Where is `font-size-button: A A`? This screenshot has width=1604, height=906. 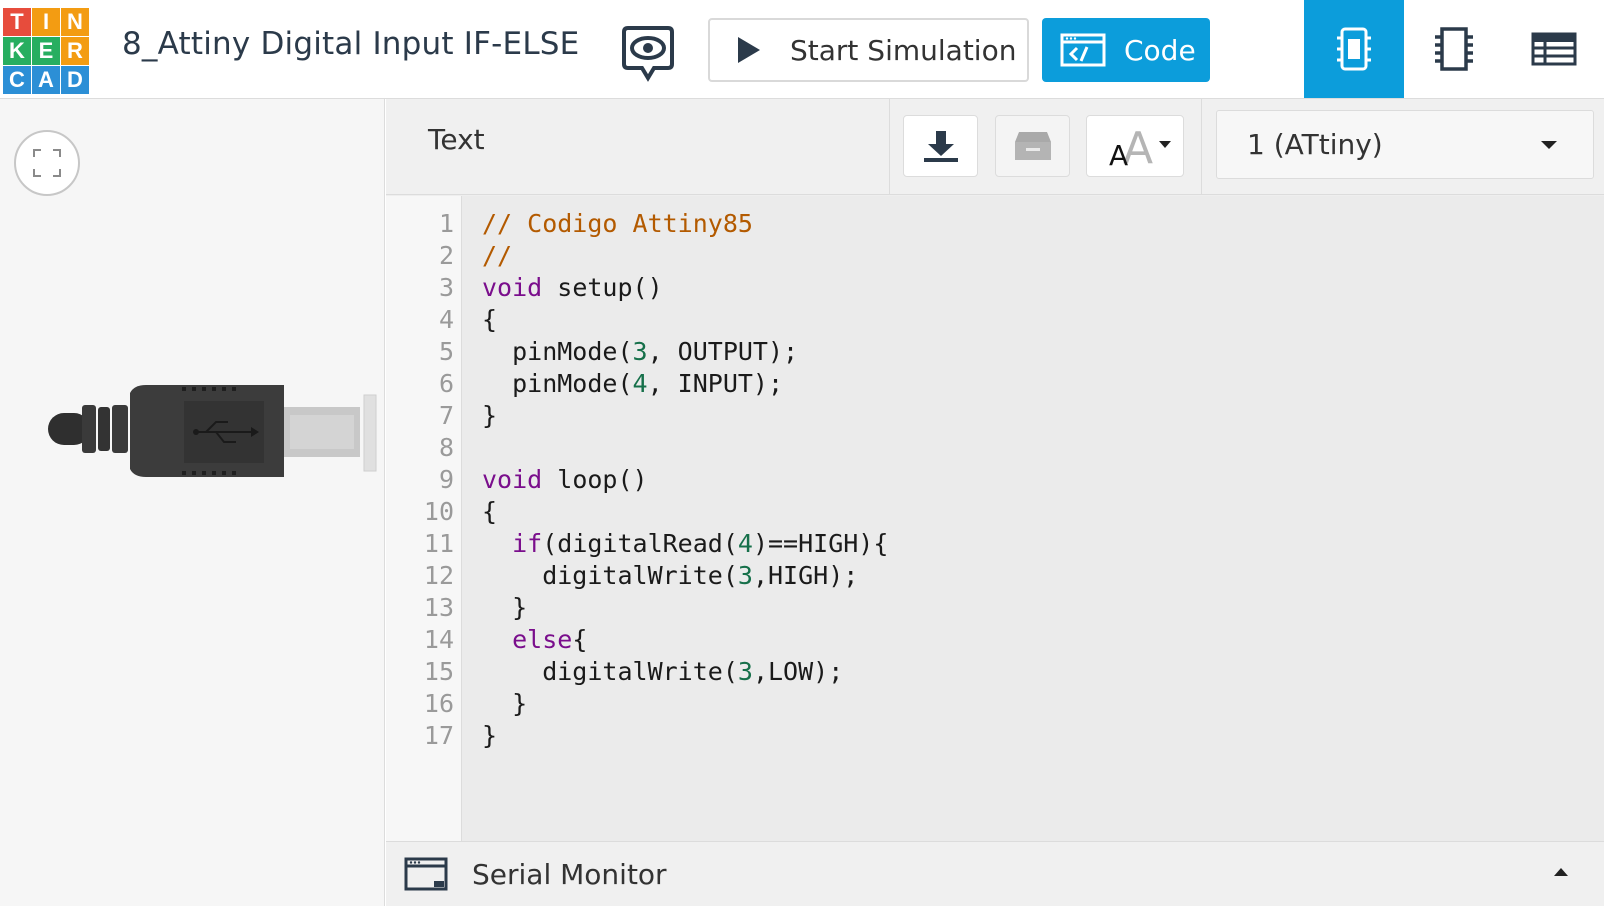
font-size-button: A A is located at coordinates (1135, 146).